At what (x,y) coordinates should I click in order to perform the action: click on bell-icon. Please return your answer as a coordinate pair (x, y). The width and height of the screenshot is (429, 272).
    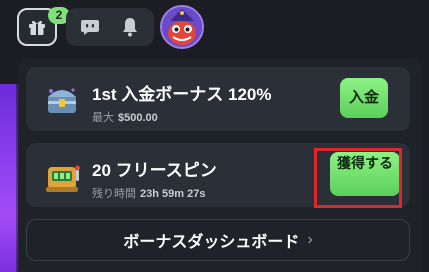
    Looking at the image, I should click on (130, 27).